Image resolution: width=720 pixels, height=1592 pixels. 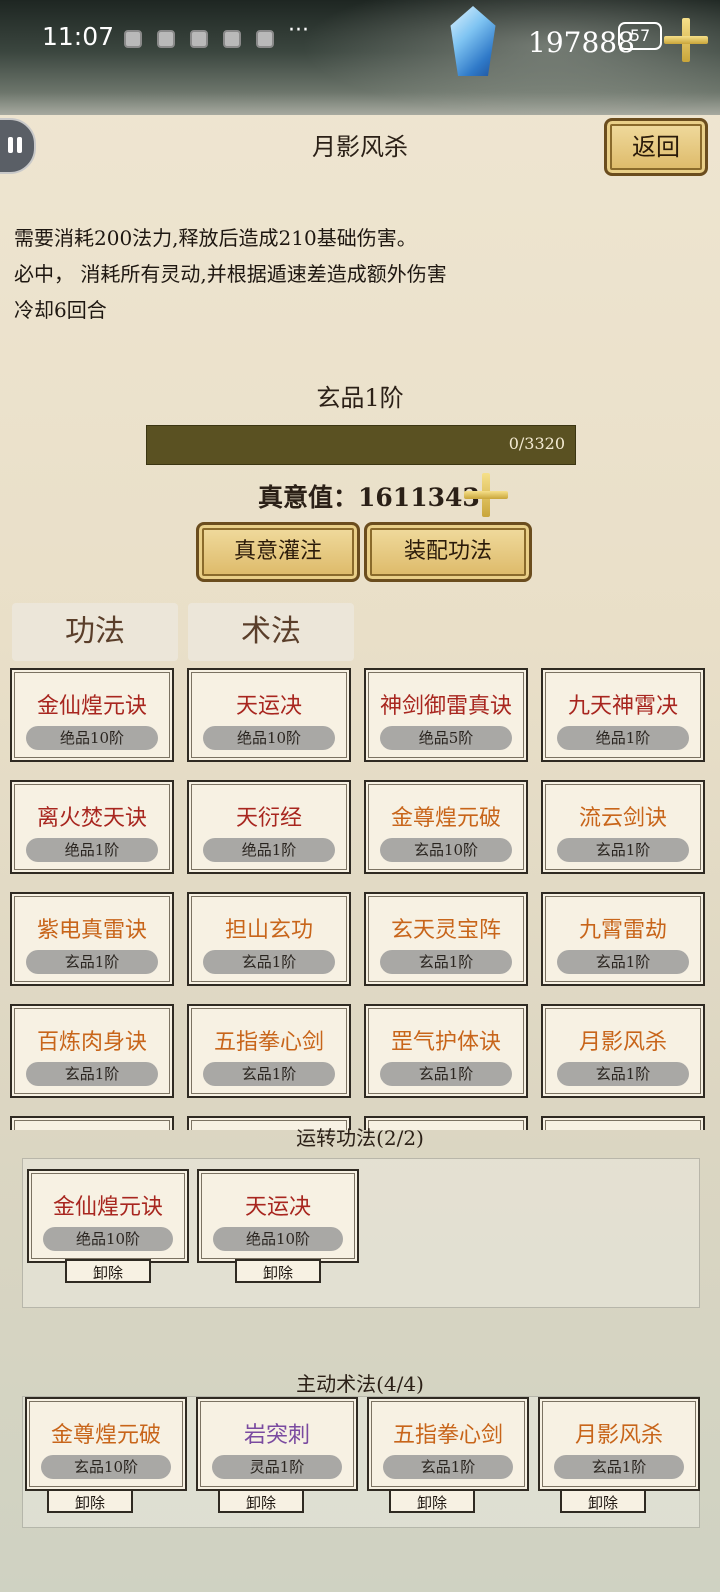 What do you see at coordinates (269, 827) in the screenshot?
I see `skill-card: 天衍经 绝品1阶` at bounding box center [269, 827].